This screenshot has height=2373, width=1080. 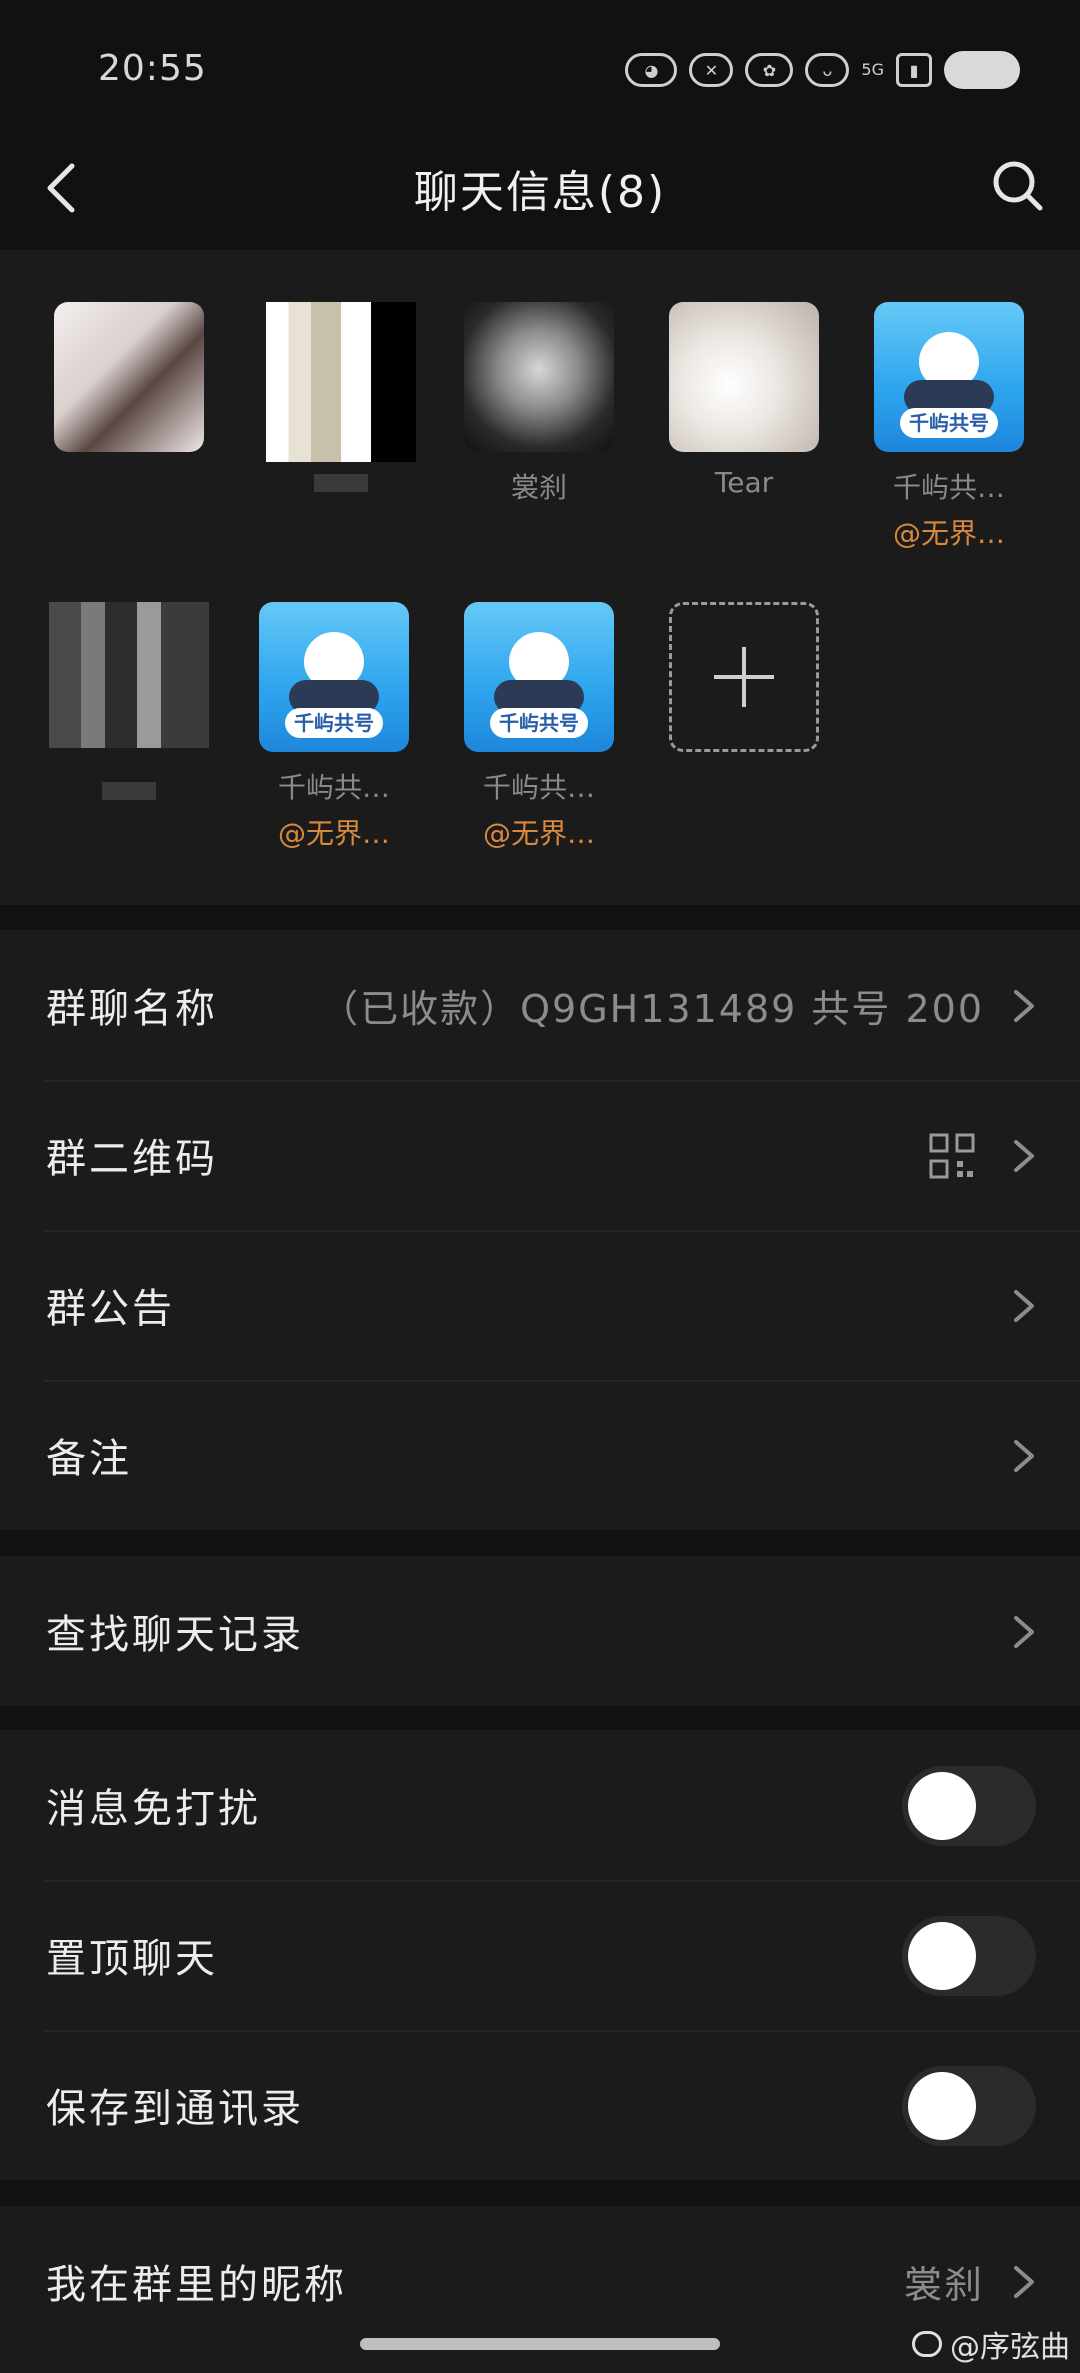 What do you see at coordinates (540, 1805) in the screenshot?
I see `mute-row: 消息免打扰` at bounding box center [540, 1805].